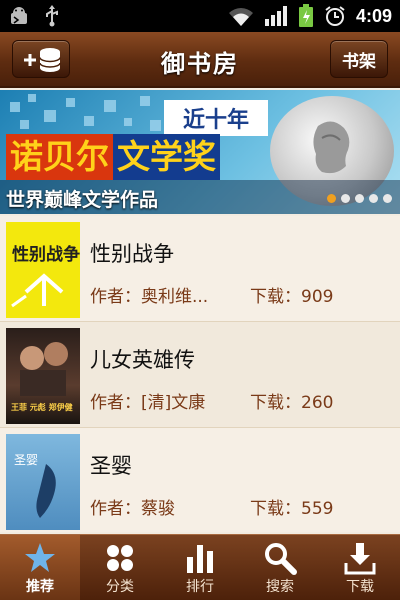 The height and width of the screenshot is (600, 400). I want to click on carousel-indicator, so click(359, 198).